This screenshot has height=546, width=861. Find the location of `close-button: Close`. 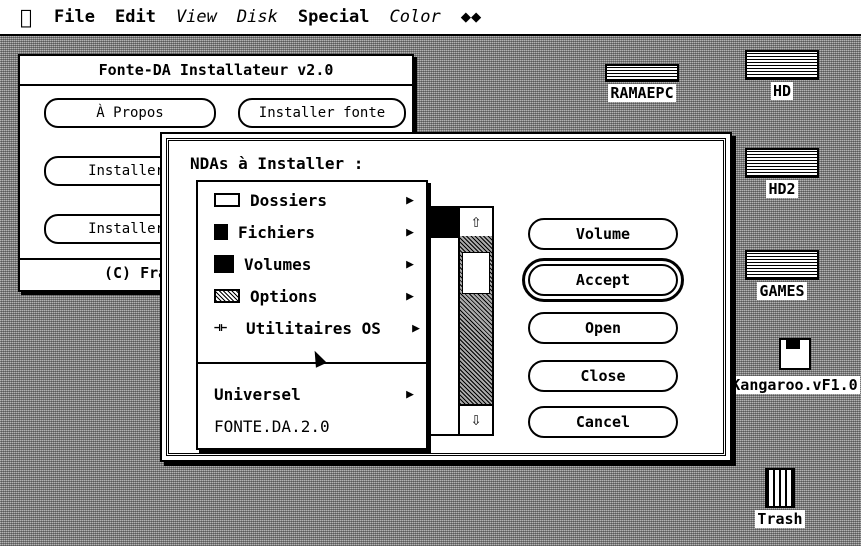

close-button: Close is located at coordinates (603, 376).